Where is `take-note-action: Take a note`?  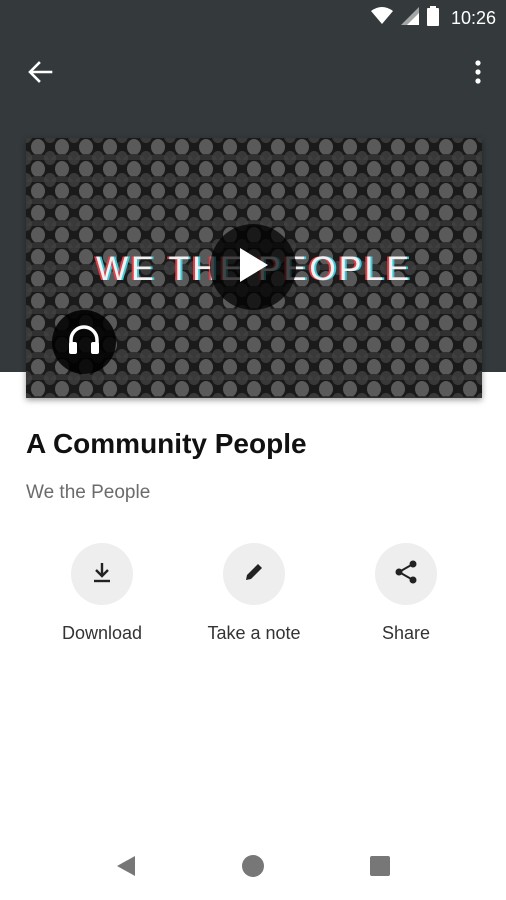
take-note-action: Take a note is located at coordinates (254, 593).